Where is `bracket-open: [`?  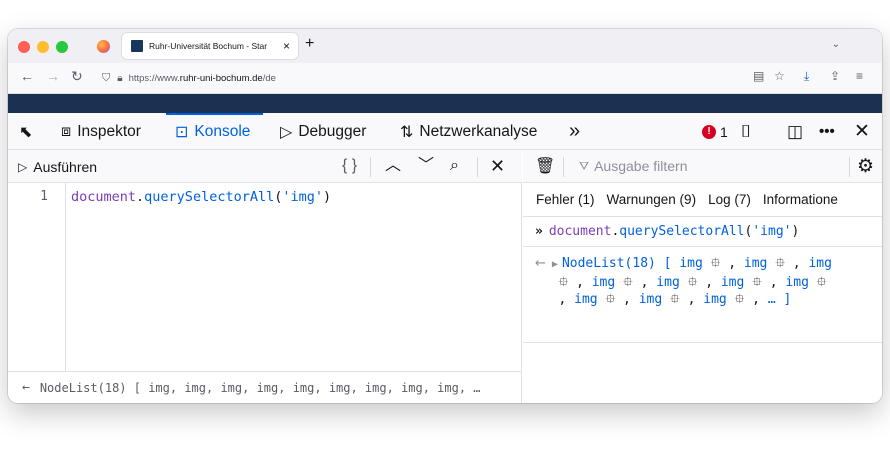
bracket-open: [ is located at coordinates (667, 263).